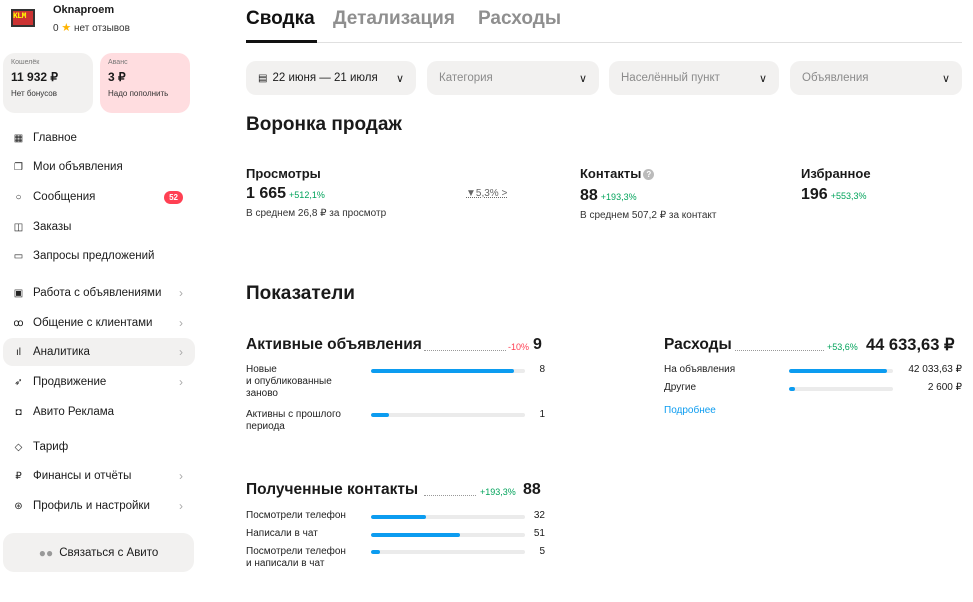 This screenshot has height=602, width=973. I want to click on views-value: 1 665 +512,1%, so click(285, 193).